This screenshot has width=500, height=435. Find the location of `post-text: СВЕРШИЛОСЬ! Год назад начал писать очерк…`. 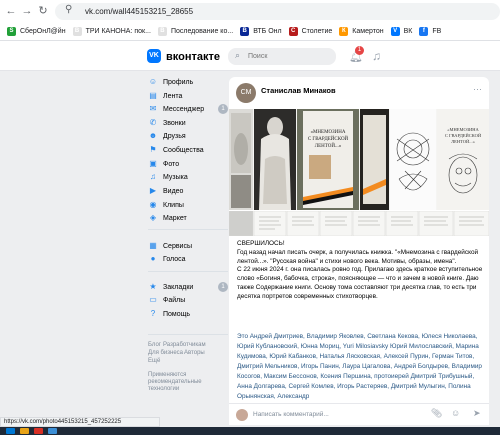

post-text: СВЕРШИЛОСЬ! Год назад начал писать очерк… is located at coordinates (361, 271).